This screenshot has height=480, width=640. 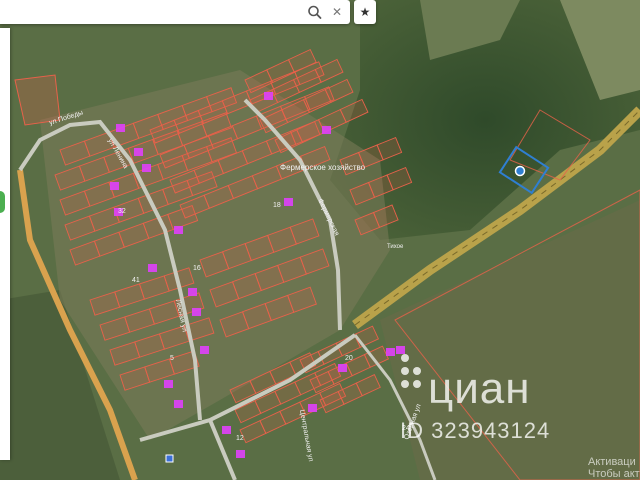 What do you see at coordinates (475, 430) in the screenshot?
I see `watermark-listing-id: ID 323943124` at bounding box center [475, 430].